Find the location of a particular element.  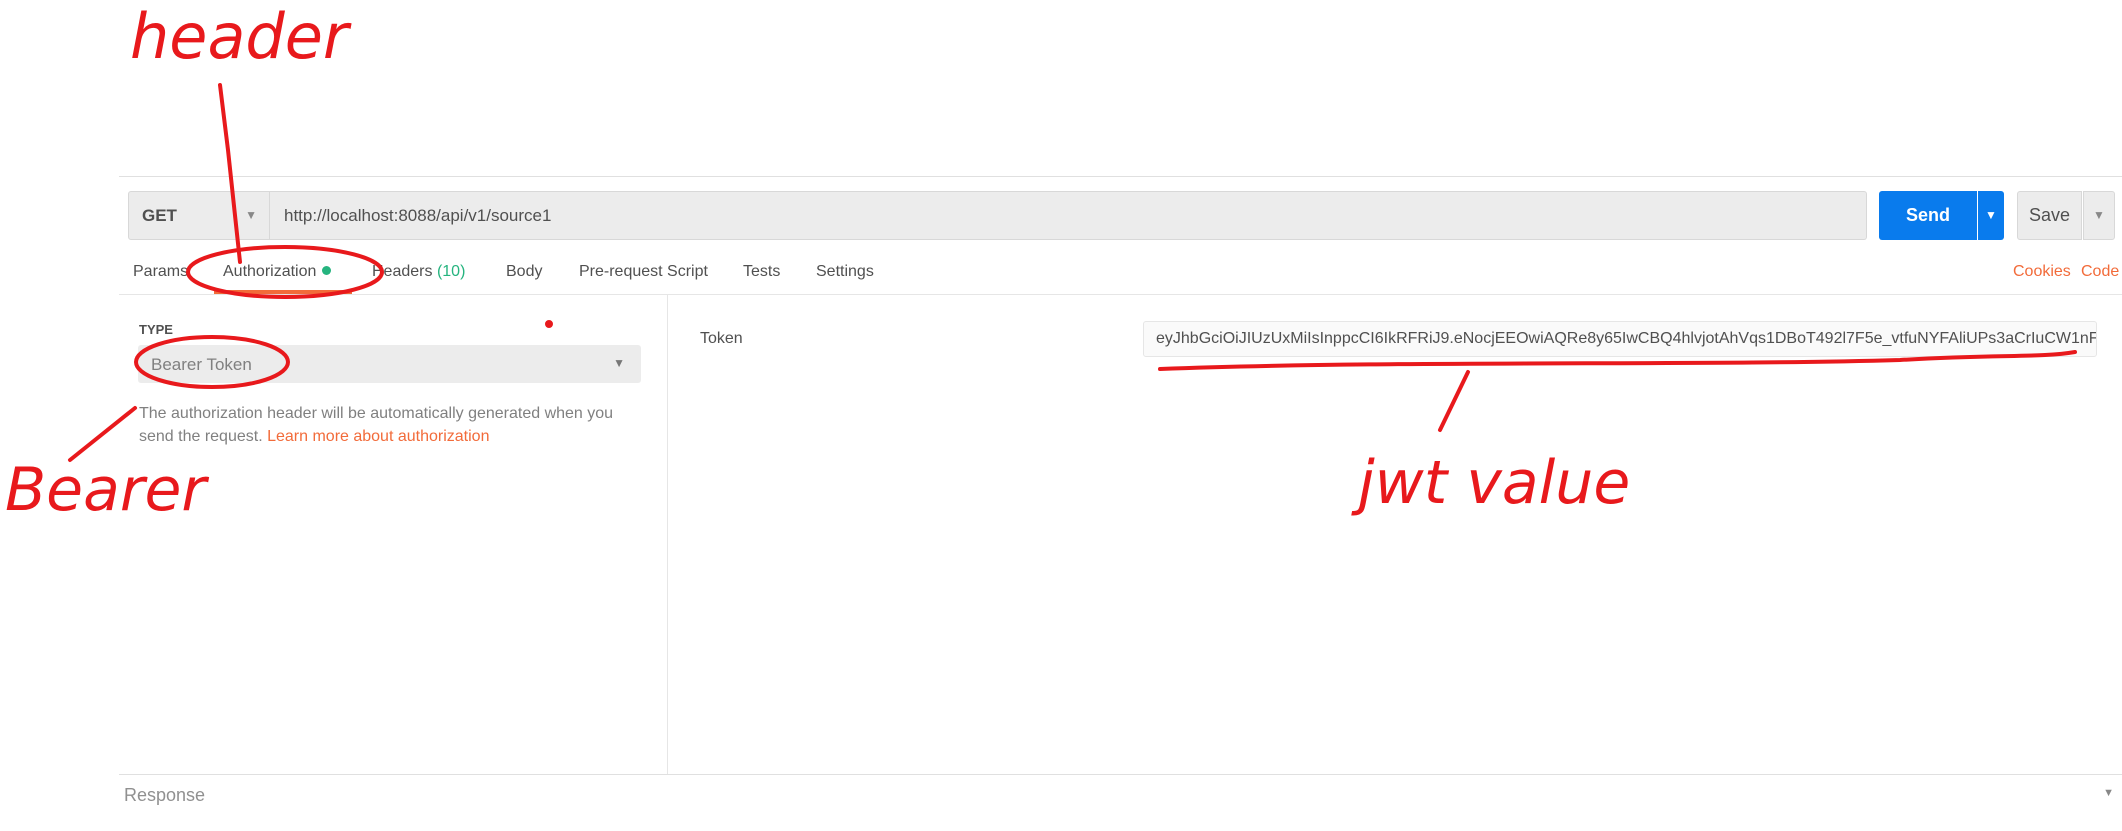

save-options-button: ▼ is located at coordinates (2099, 215).